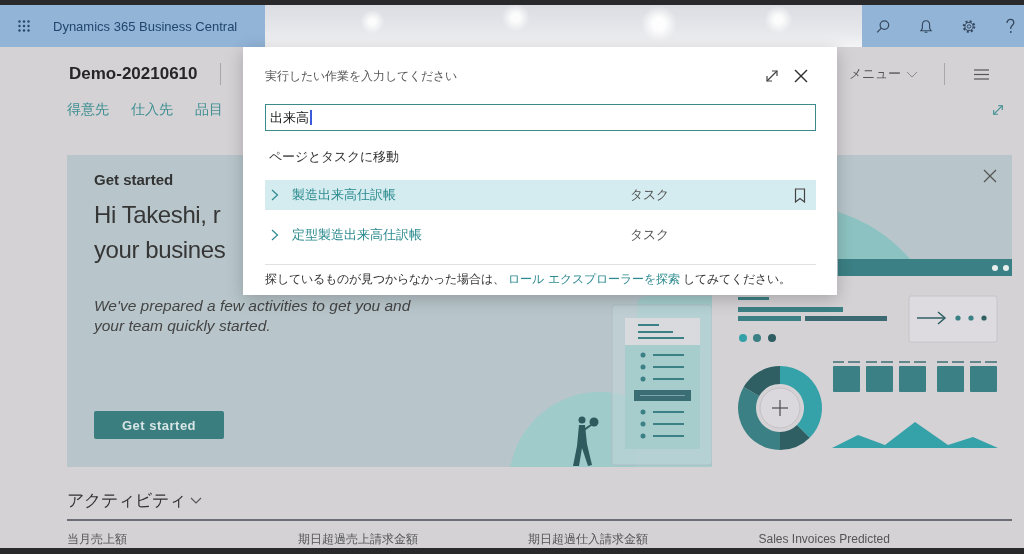 The width and height of the screenshot is (1024, 554). What do you see at coordinates (586, 441) in the screenshot?
I see `person-drawing` at bounding box center [586, 441].